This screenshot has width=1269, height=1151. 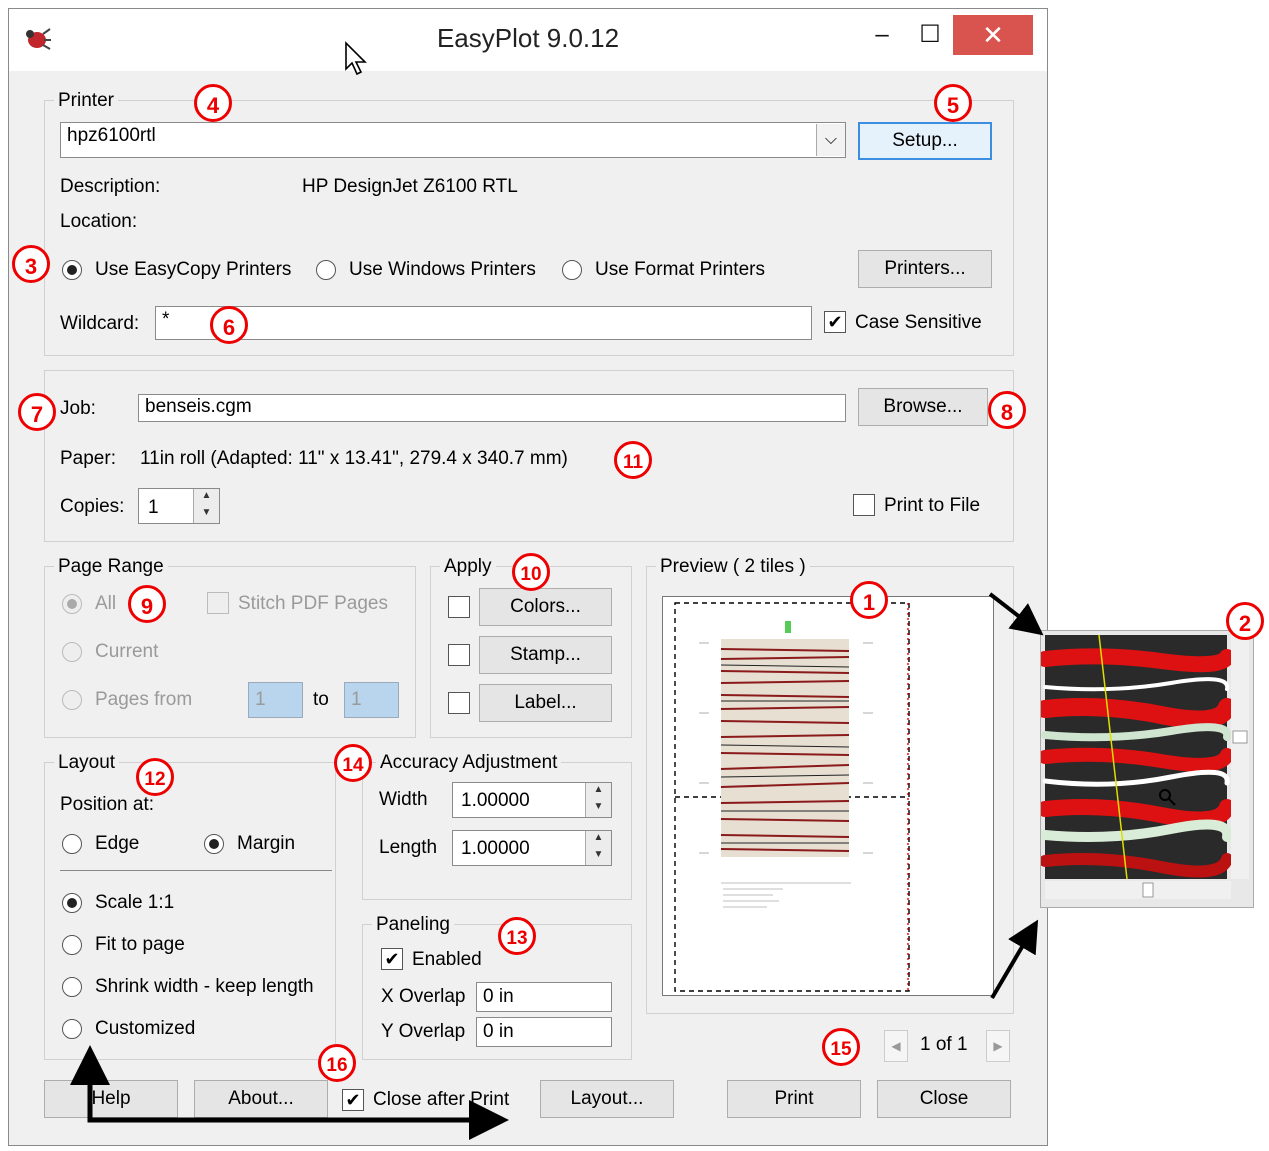 What do you see at coordinates (213, 103) in the screenshot?
I see `callout-4: 4` at bounding box center [213, 103].